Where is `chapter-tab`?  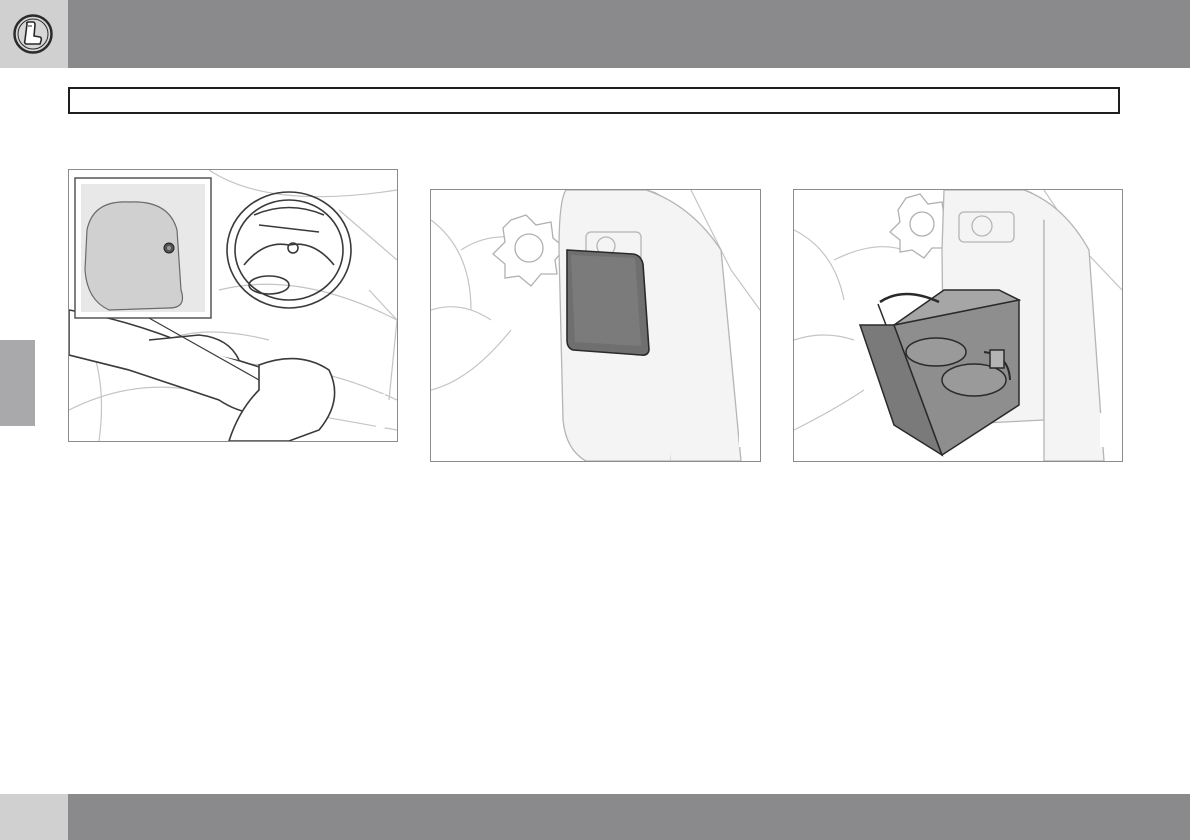 chapter-tab is located at coordinates (17, 383).